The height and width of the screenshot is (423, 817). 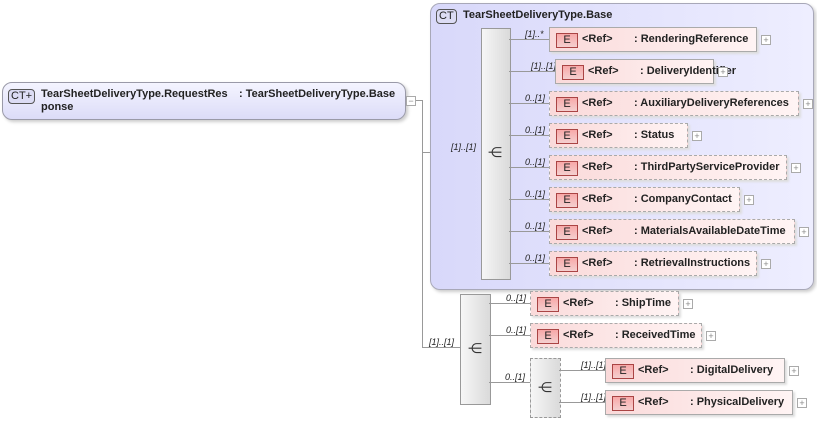 I want to click on element-ref: E <Ref>: RenderingReference, so click(x=653, y=39).